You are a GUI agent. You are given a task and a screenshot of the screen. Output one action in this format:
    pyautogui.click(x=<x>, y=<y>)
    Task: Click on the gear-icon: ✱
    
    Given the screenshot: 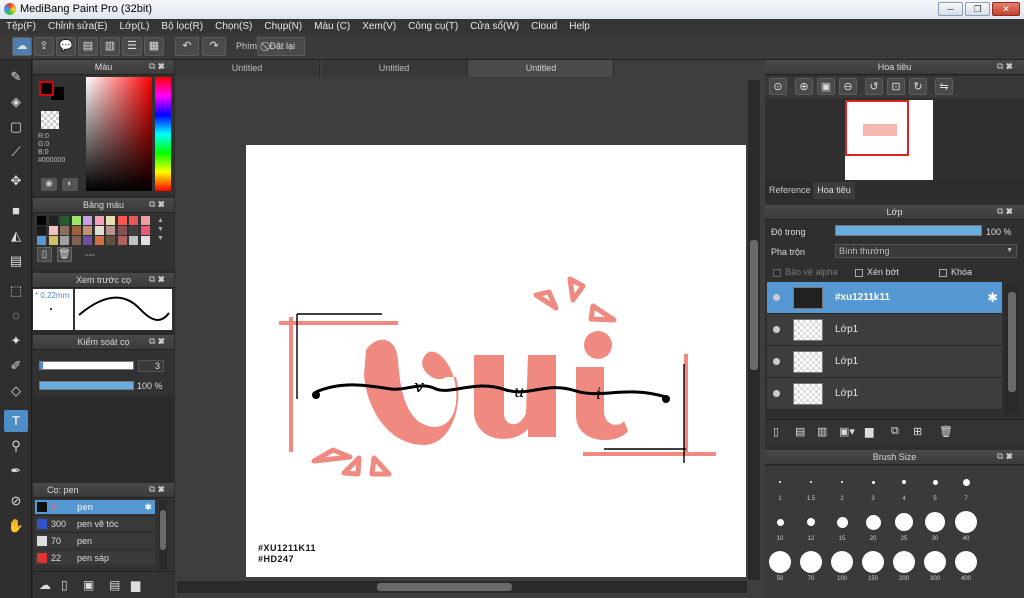 What is the action you would take?
    pyautogui.click(x=992, y=298)
    